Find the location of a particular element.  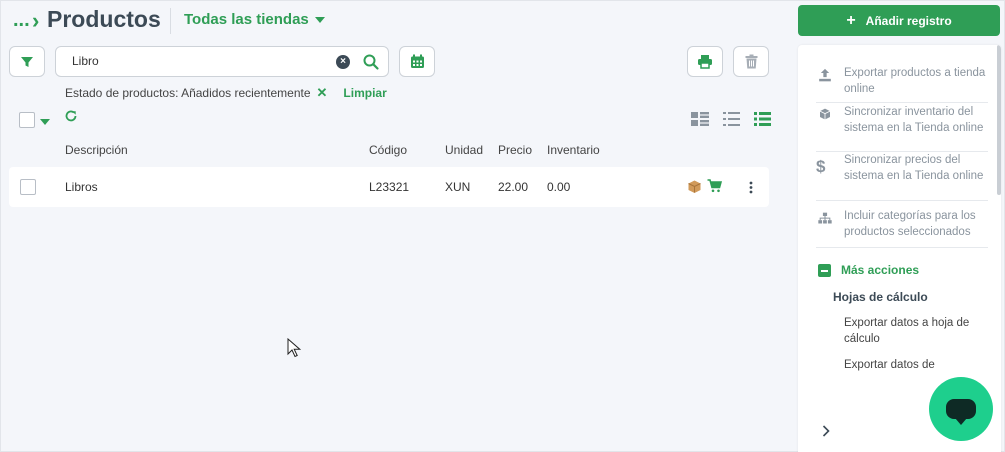

kebab-menu-icon is located at coordinates (751, 187).